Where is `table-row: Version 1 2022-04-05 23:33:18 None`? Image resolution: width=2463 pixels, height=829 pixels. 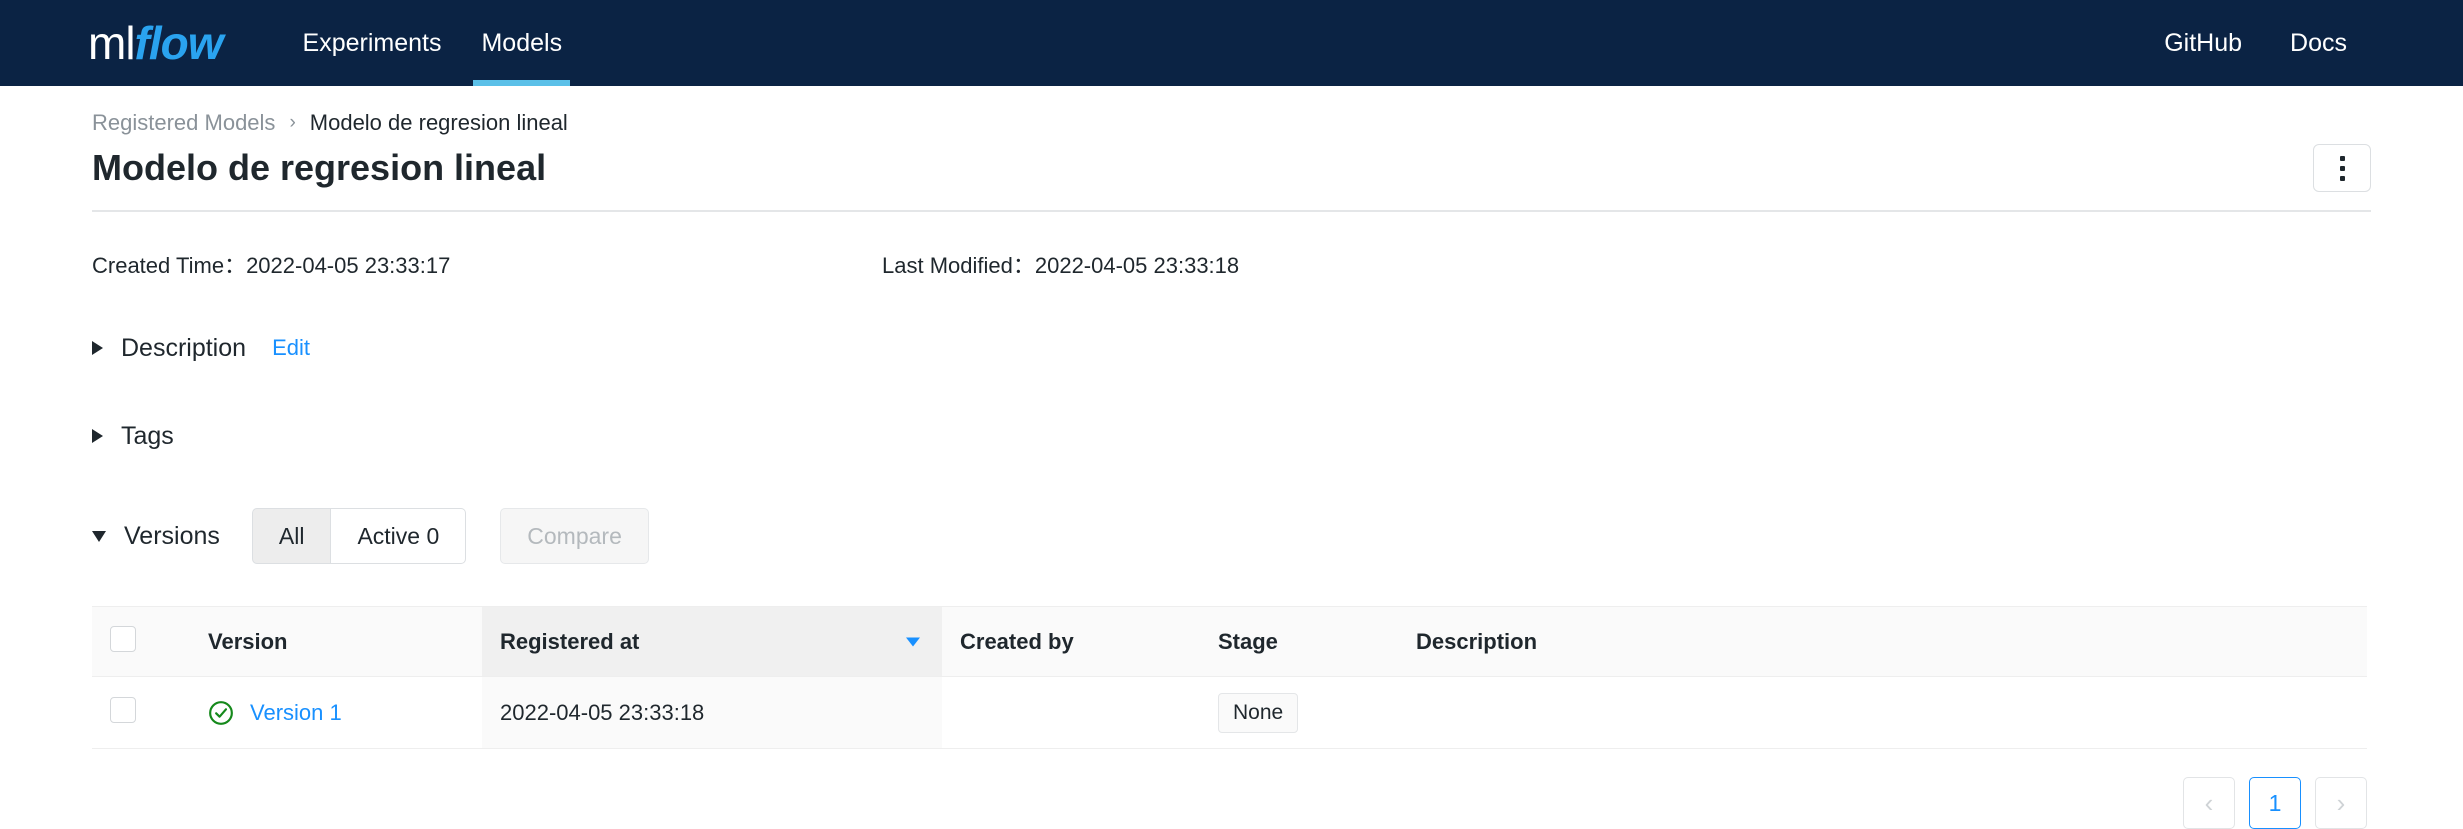
table-row: Version 1 2022-04-05 23:33:18 None is located at coordinates (1229, 712).